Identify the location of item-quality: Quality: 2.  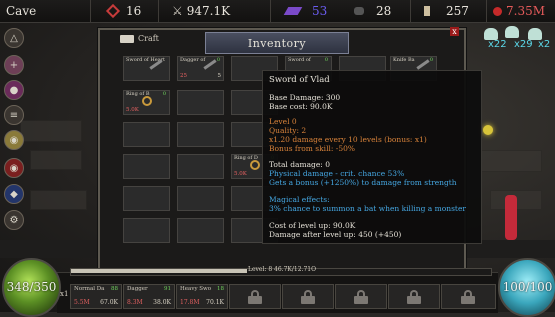
(288, 130).